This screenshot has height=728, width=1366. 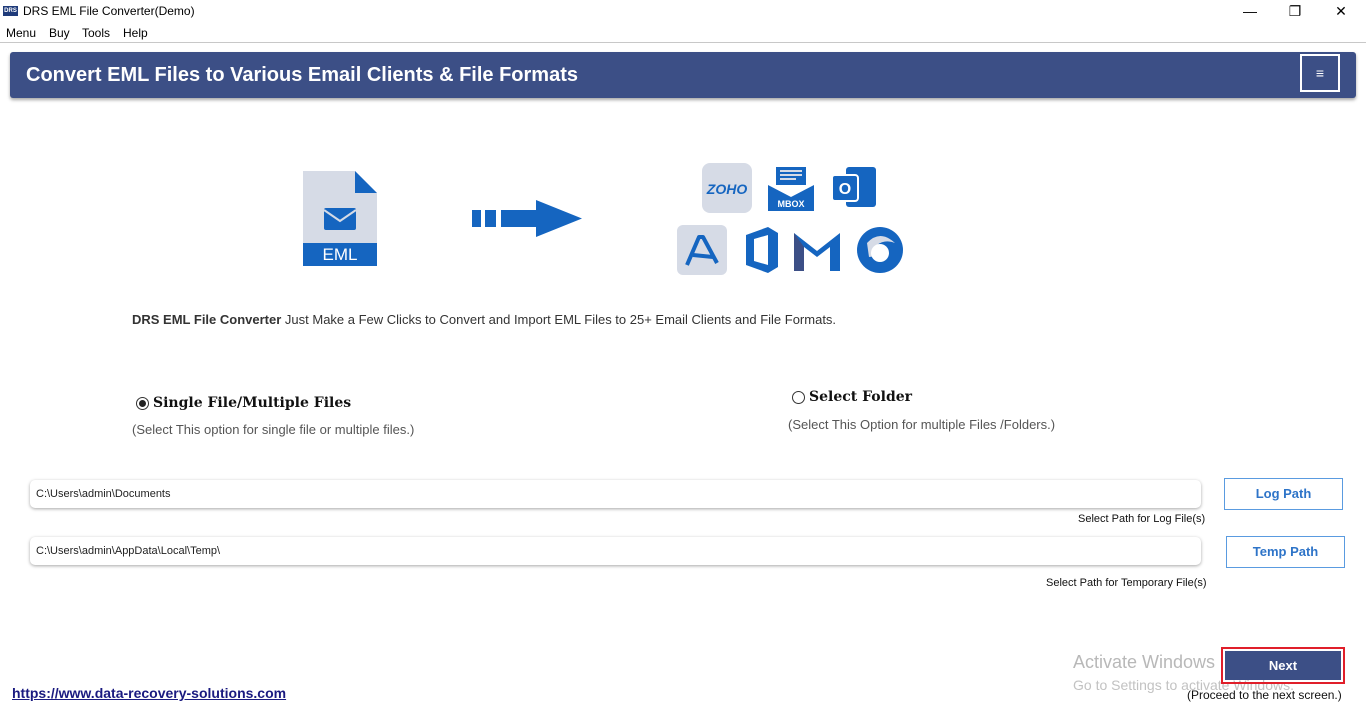 I want to click on restore-button: ❐, so click(x=1295, y=11).